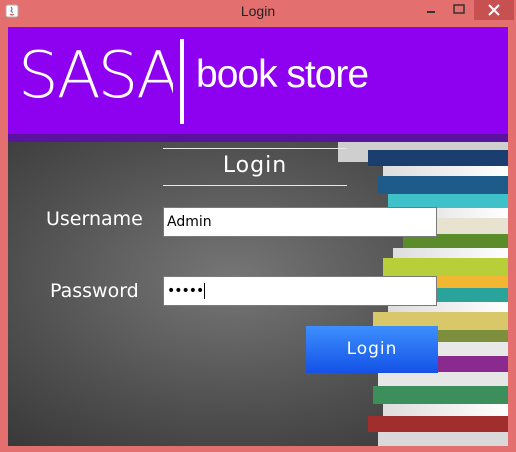 The height and width of the screenshot is (452, 516). What do you see at coordinates (300, 222) in the screenshot?
I see `username-field: Admin` at bounding box center [300, 222].